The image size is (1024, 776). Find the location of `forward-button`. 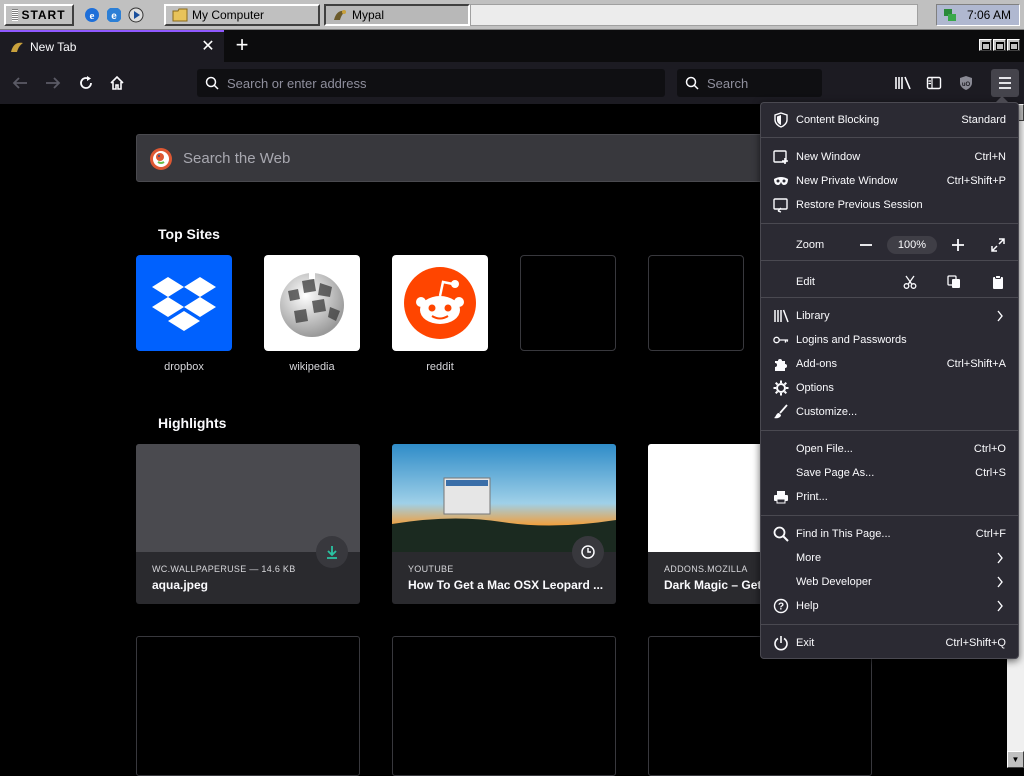

forward-button is located at coordinates (53, 83).